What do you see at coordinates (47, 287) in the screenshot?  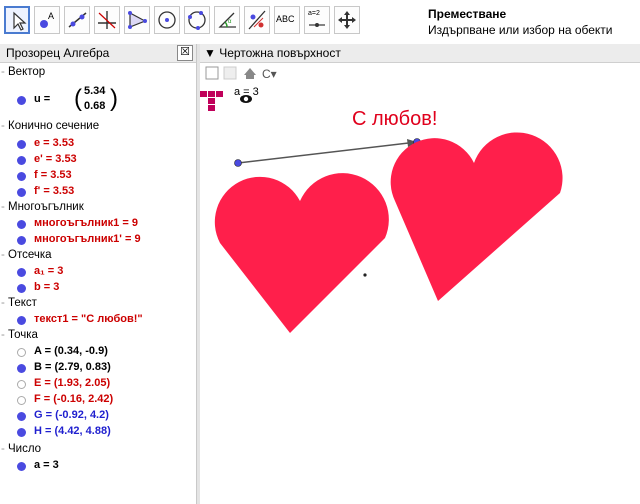 I see `segment-b: b = 3` at bounding box center [47, 287].